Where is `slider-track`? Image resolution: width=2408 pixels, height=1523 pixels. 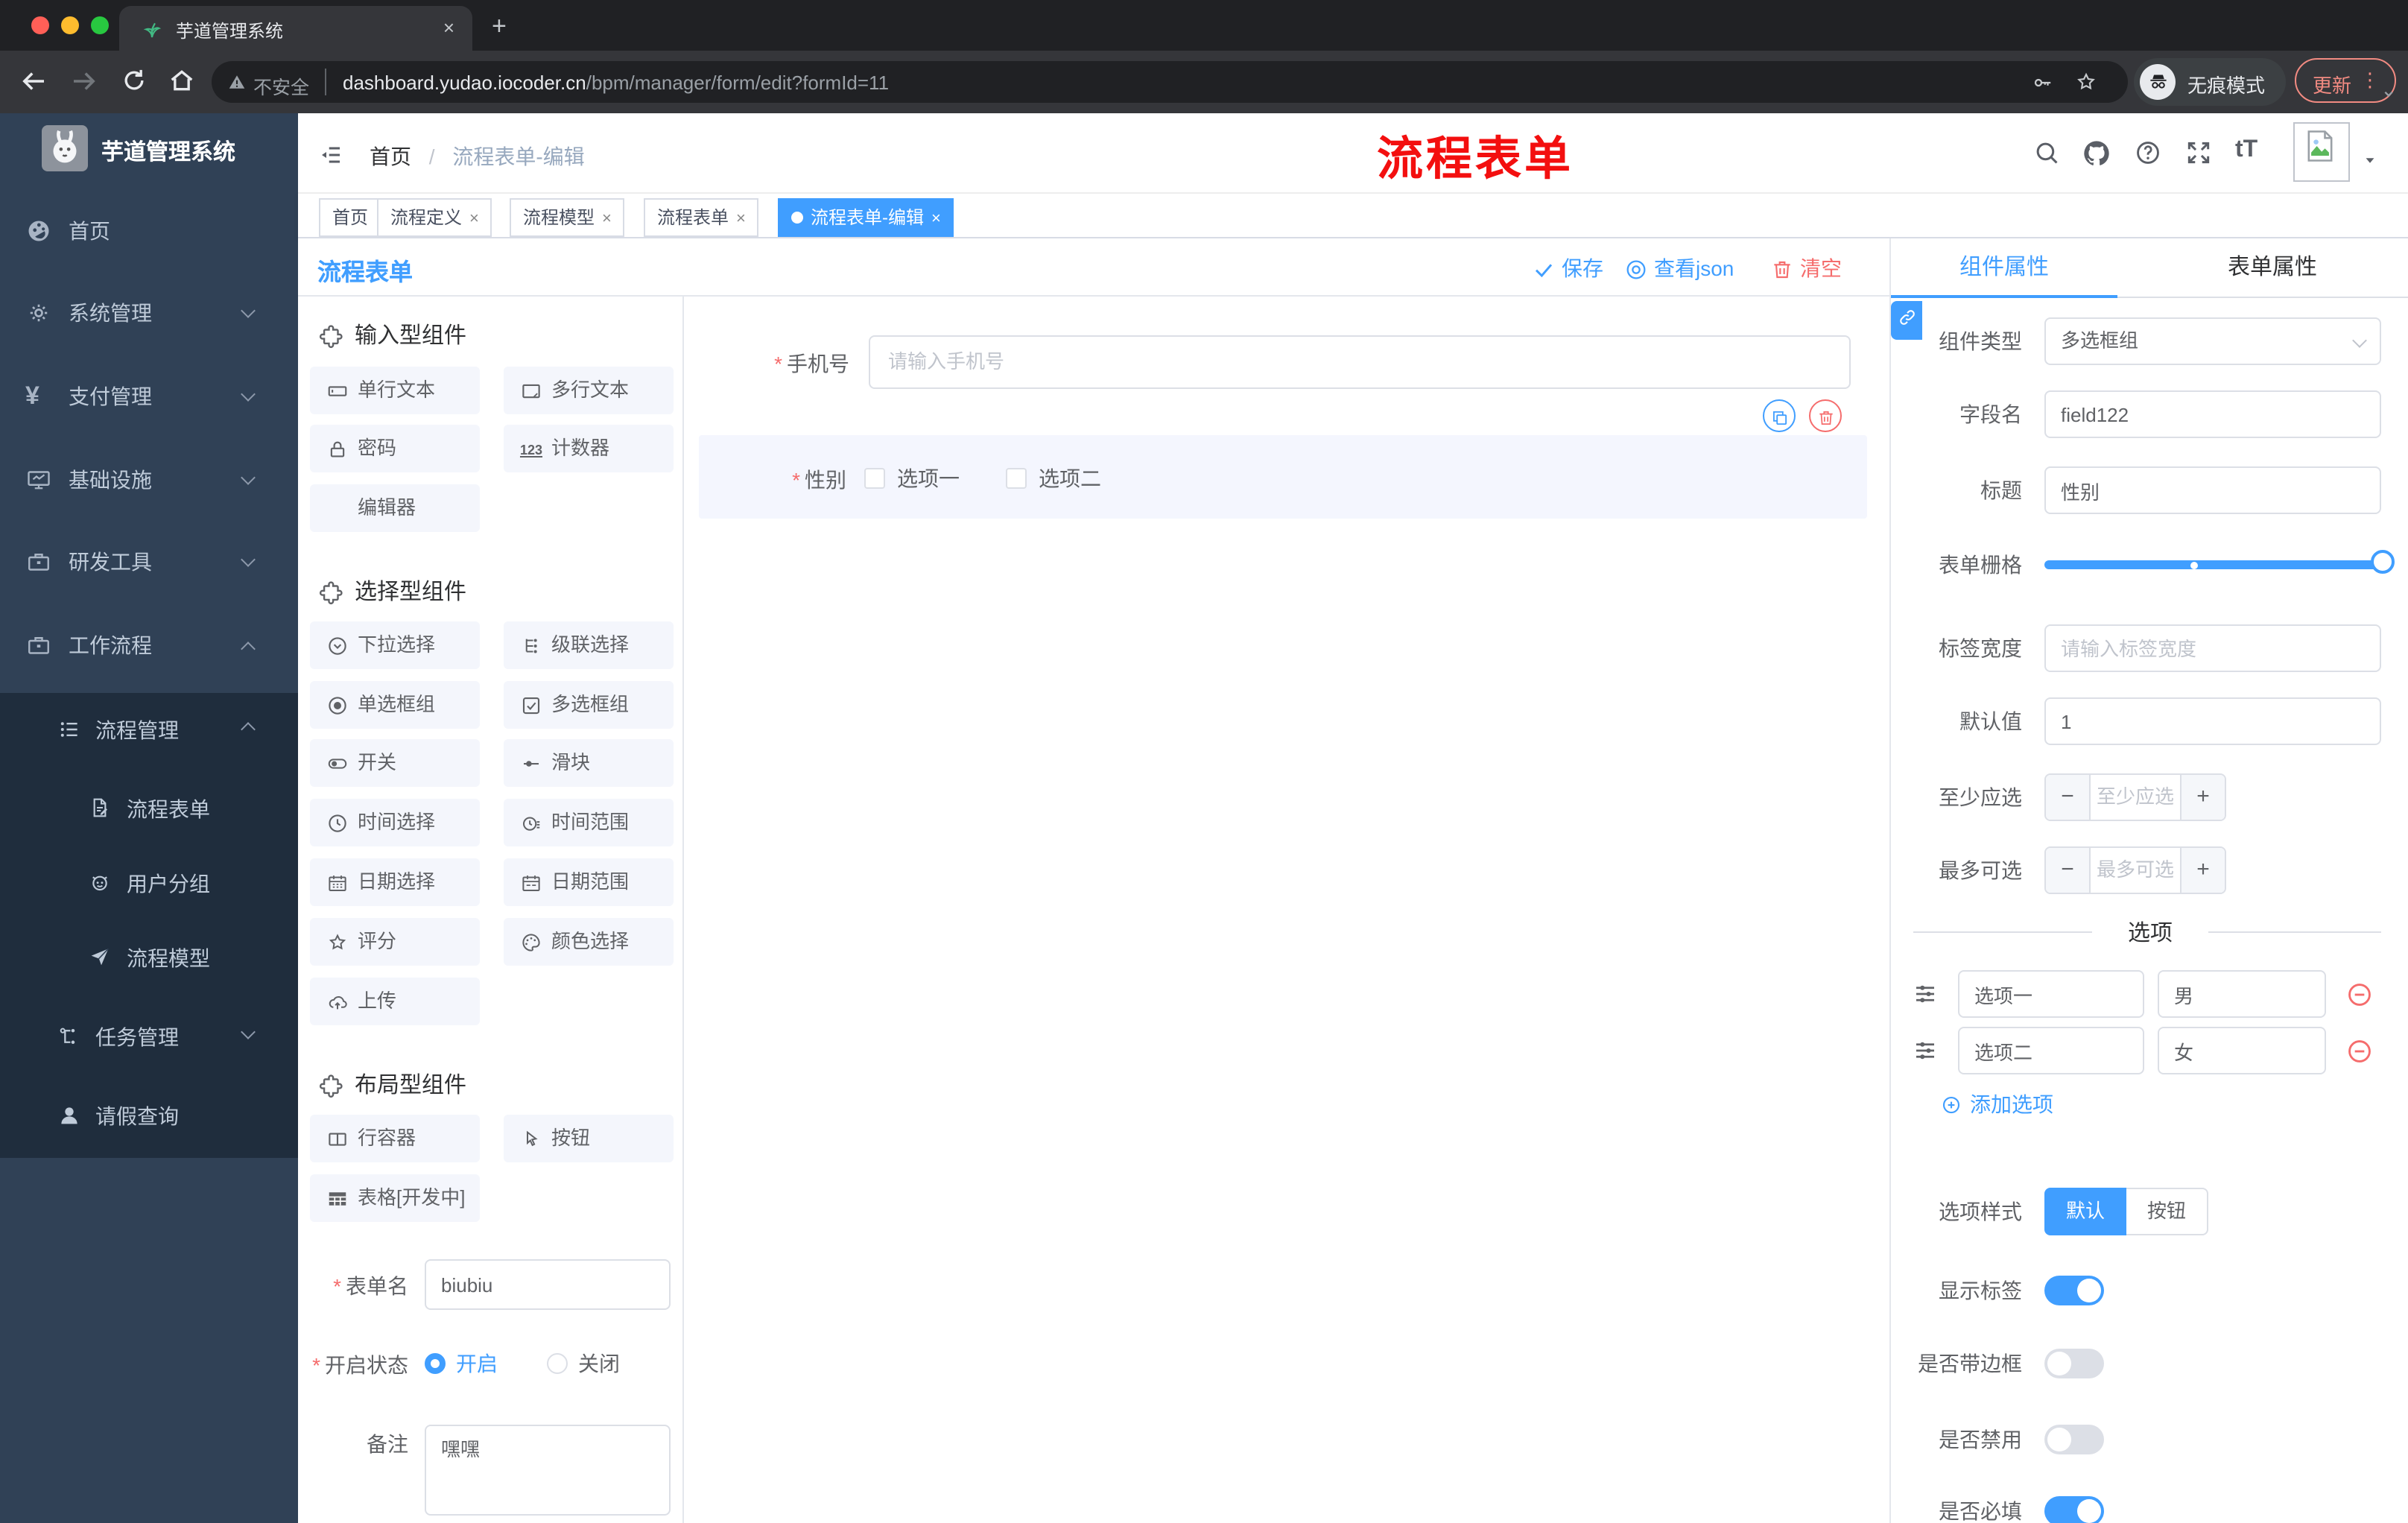
slider-track is located at coordinates (2213, 565).